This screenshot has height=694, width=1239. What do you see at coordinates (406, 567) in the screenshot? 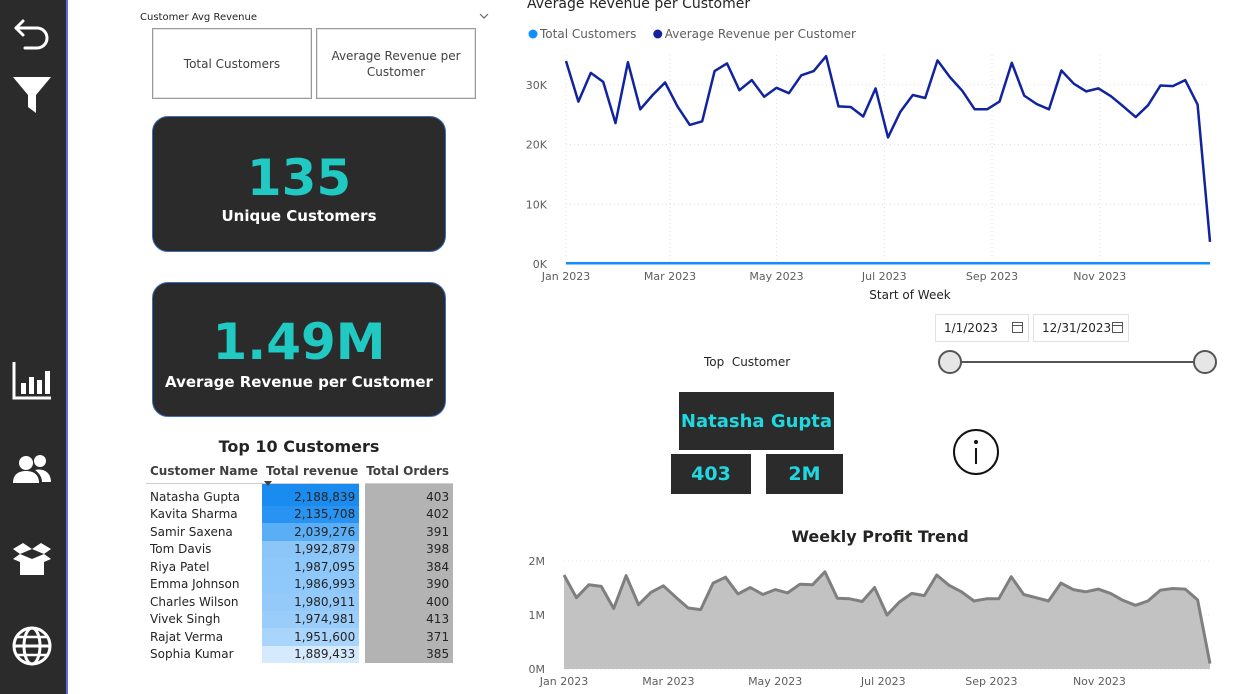
I see `total-orders-cell: 384` at bounding box center [406, 567].